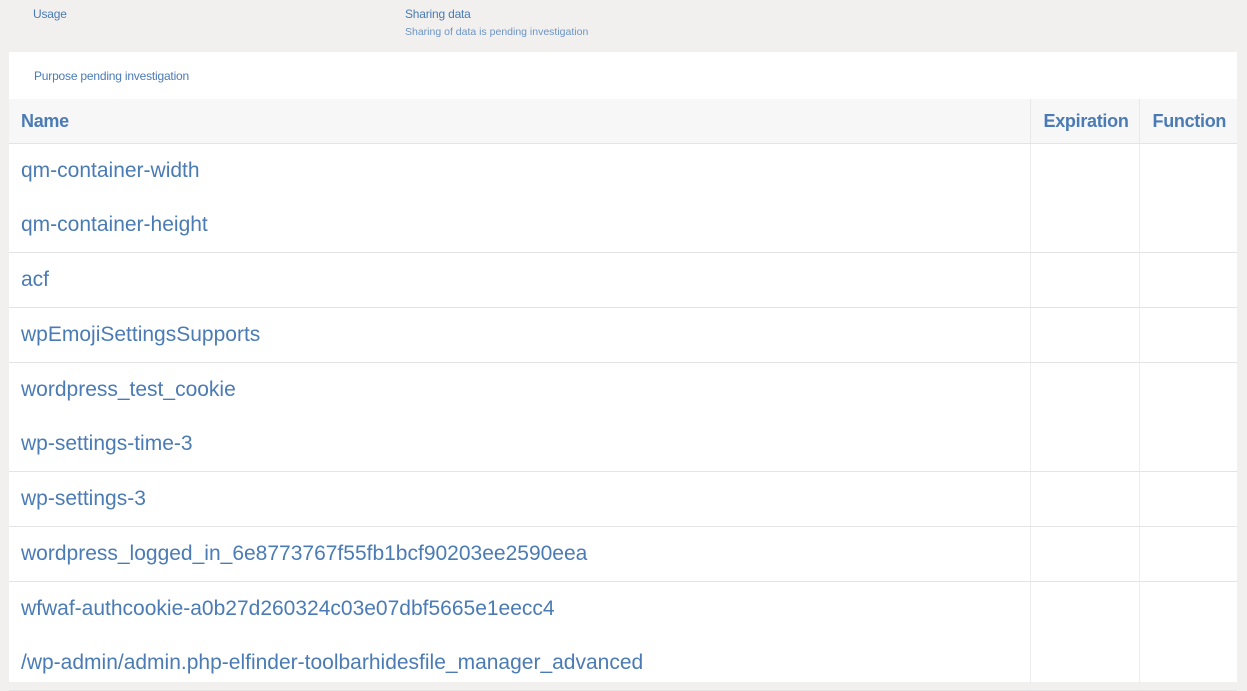 Image resolution: width=1247 pixels, height=691 pixels. What do you see at coordinates (519, 417) in the screenshot?
I see `cookie-name-cell: wordpress_test_cookie wp-settings-time-3` at bounding box center [519, 417].